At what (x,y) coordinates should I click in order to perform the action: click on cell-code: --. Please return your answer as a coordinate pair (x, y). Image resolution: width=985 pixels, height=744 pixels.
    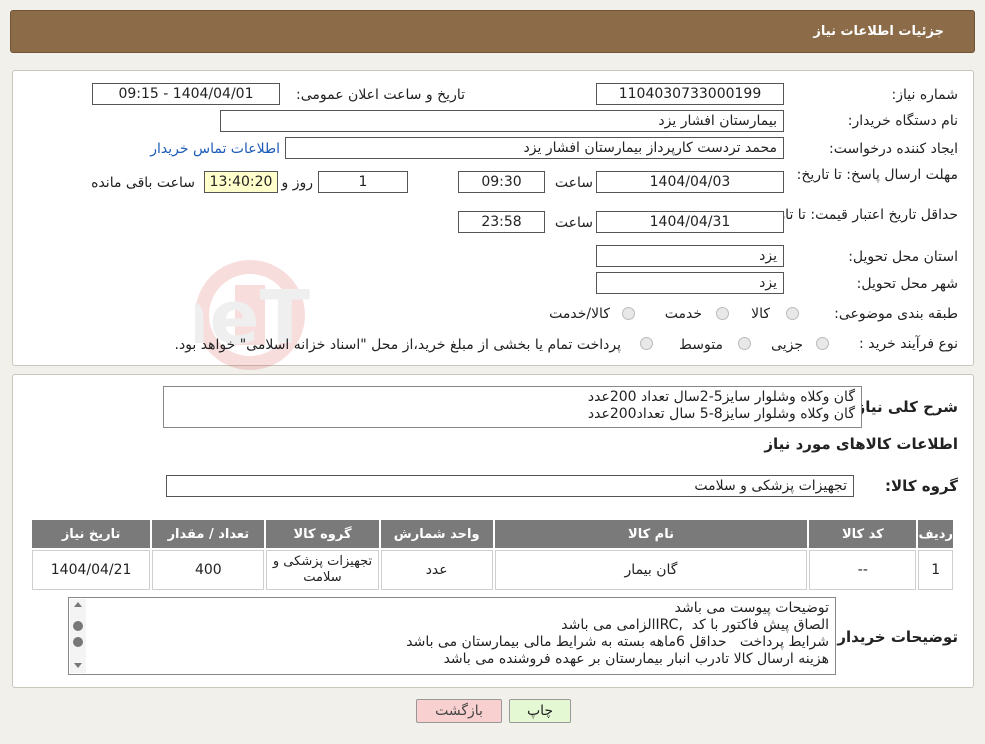
    Looking at the image, I should click on (863, 570).